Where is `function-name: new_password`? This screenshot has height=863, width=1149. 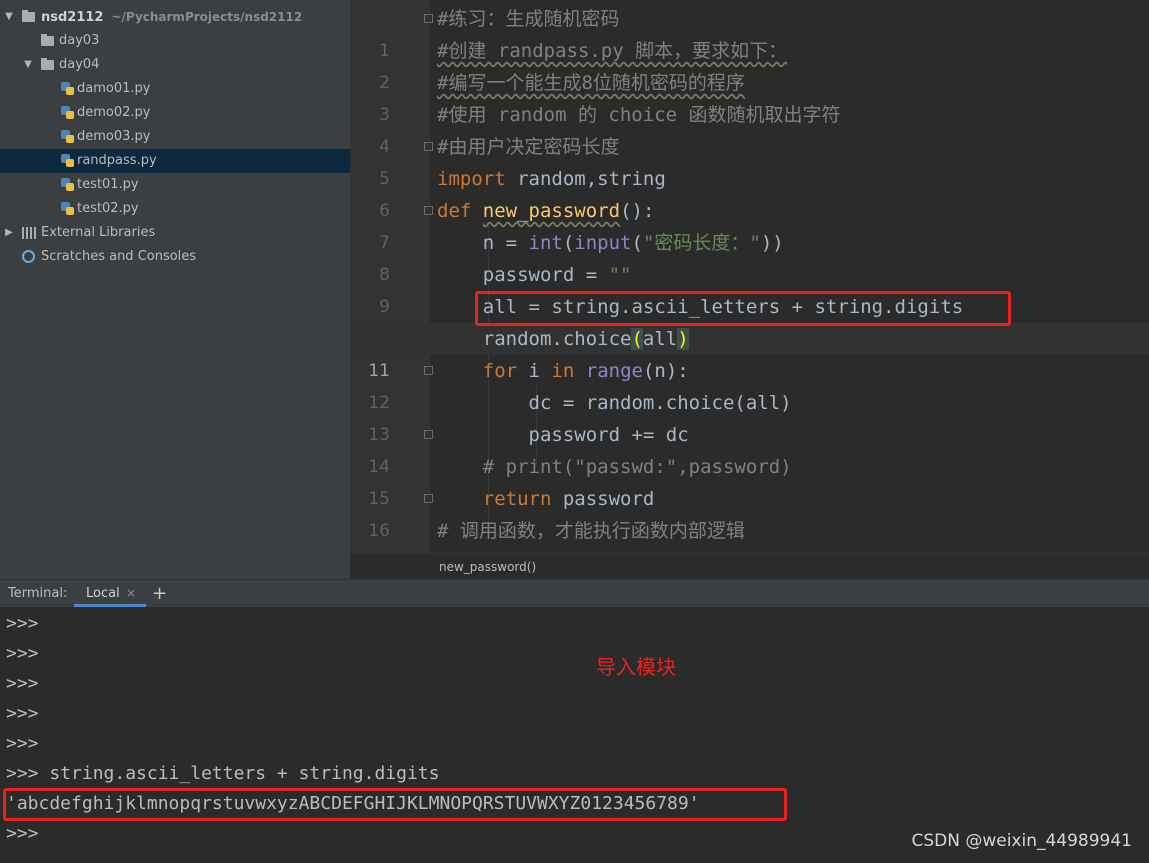 function-name: new_password is located at coordinates (551, 211).